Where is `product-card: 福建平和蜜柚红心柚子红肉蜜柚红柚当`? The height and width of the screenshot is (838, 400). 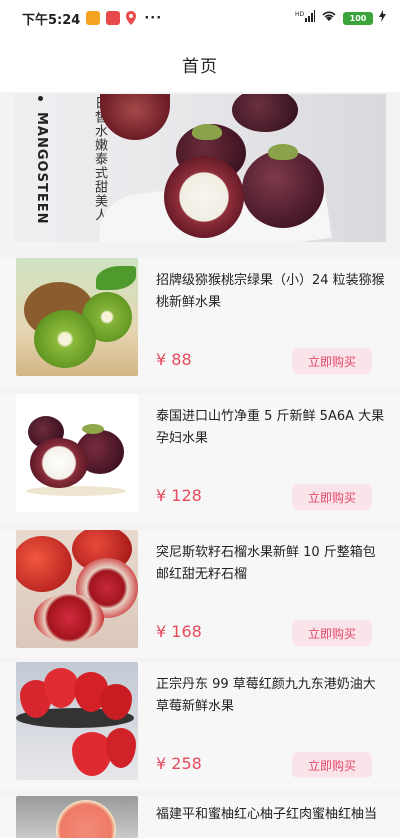
product-card: 福建平和蜜柚红心柚子红肉蜜柚红柚当 is located at coordinates (200, 817).